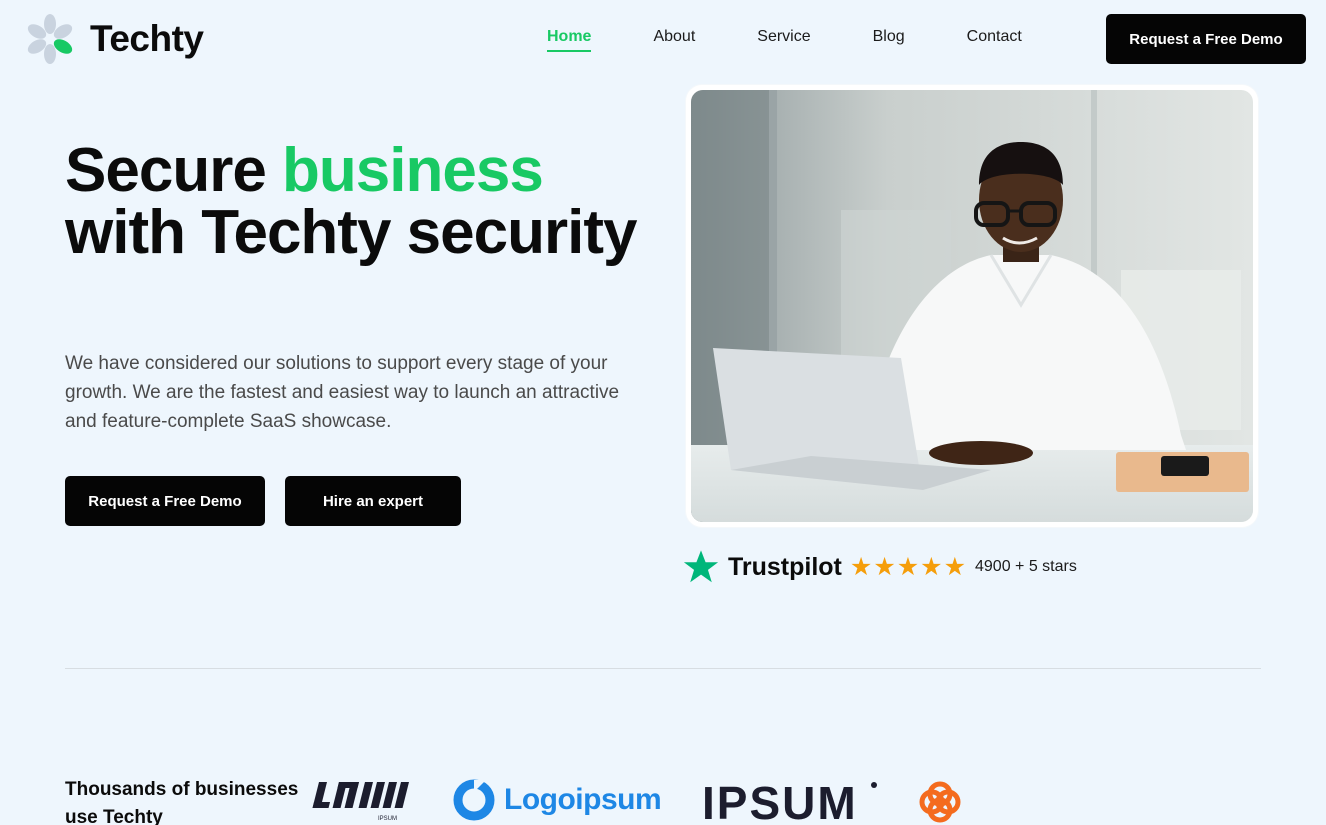 The image size is (1326, 825). Describe the element at coordinates (351, 232) in the screenshot. I see `hero-title-part2: with Techty security` at that location.